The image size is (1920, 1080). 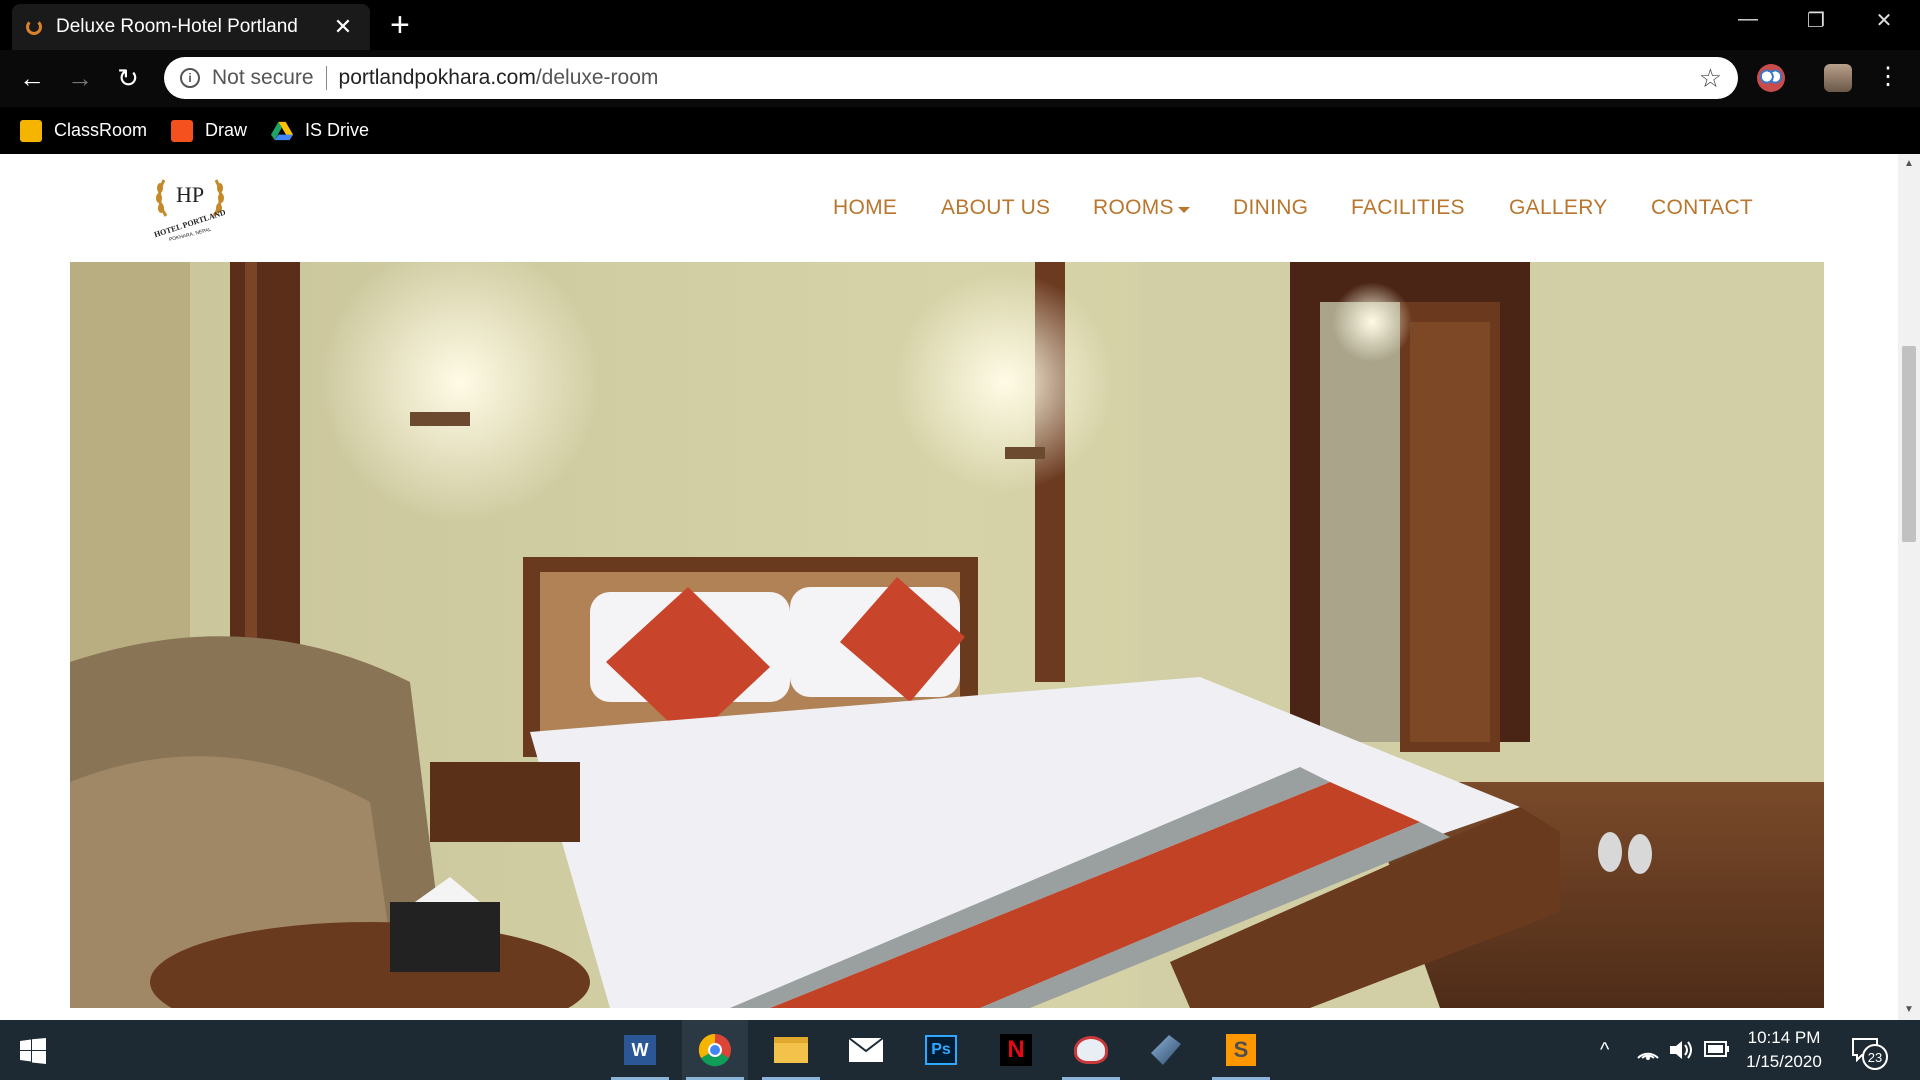 I want to click on chrome-icon, so click(x=714, y=1050).